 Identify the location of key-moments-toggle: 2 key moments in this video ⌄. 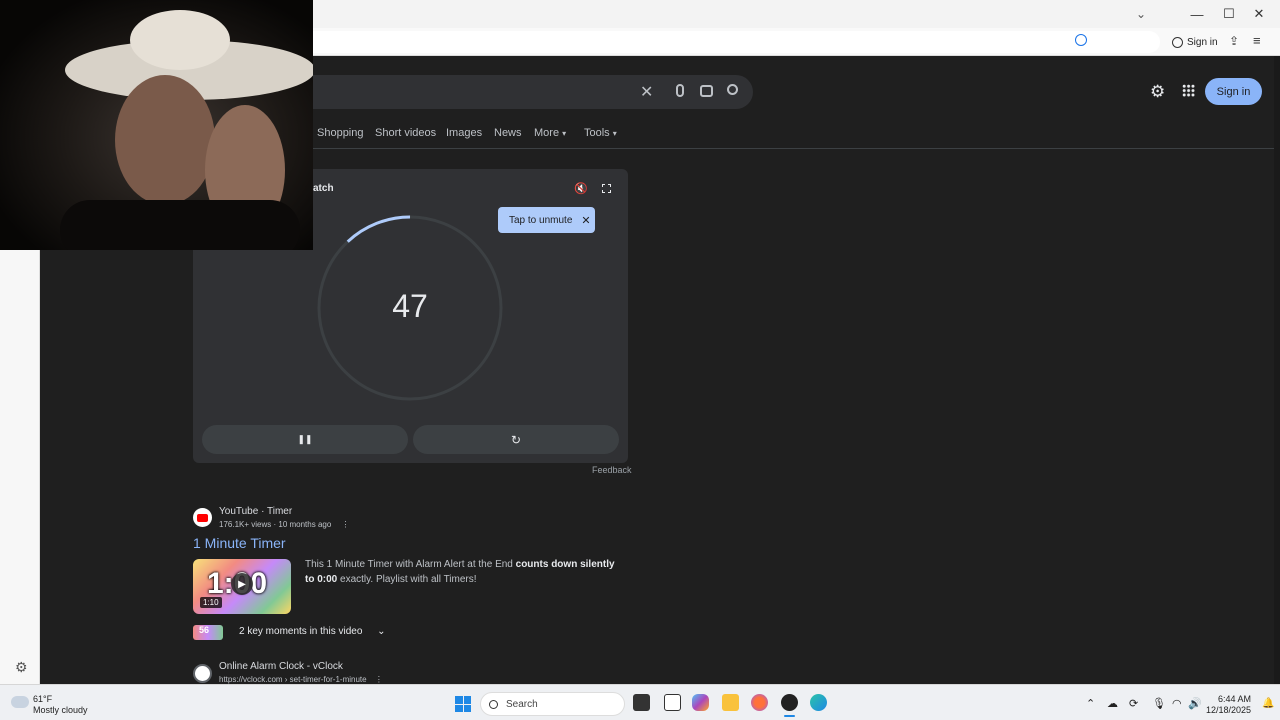
(312, 631).